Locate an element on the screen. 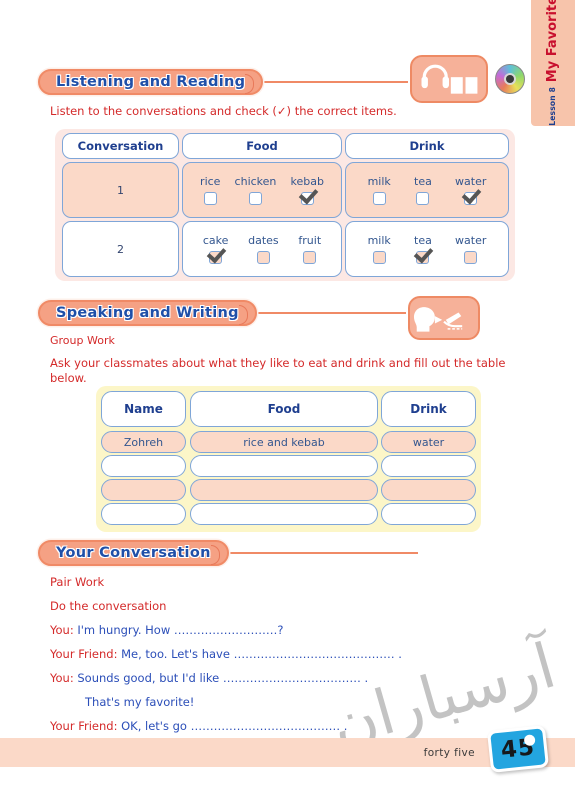  speaking-cell-drink: water is located at coordinates (428, 442).